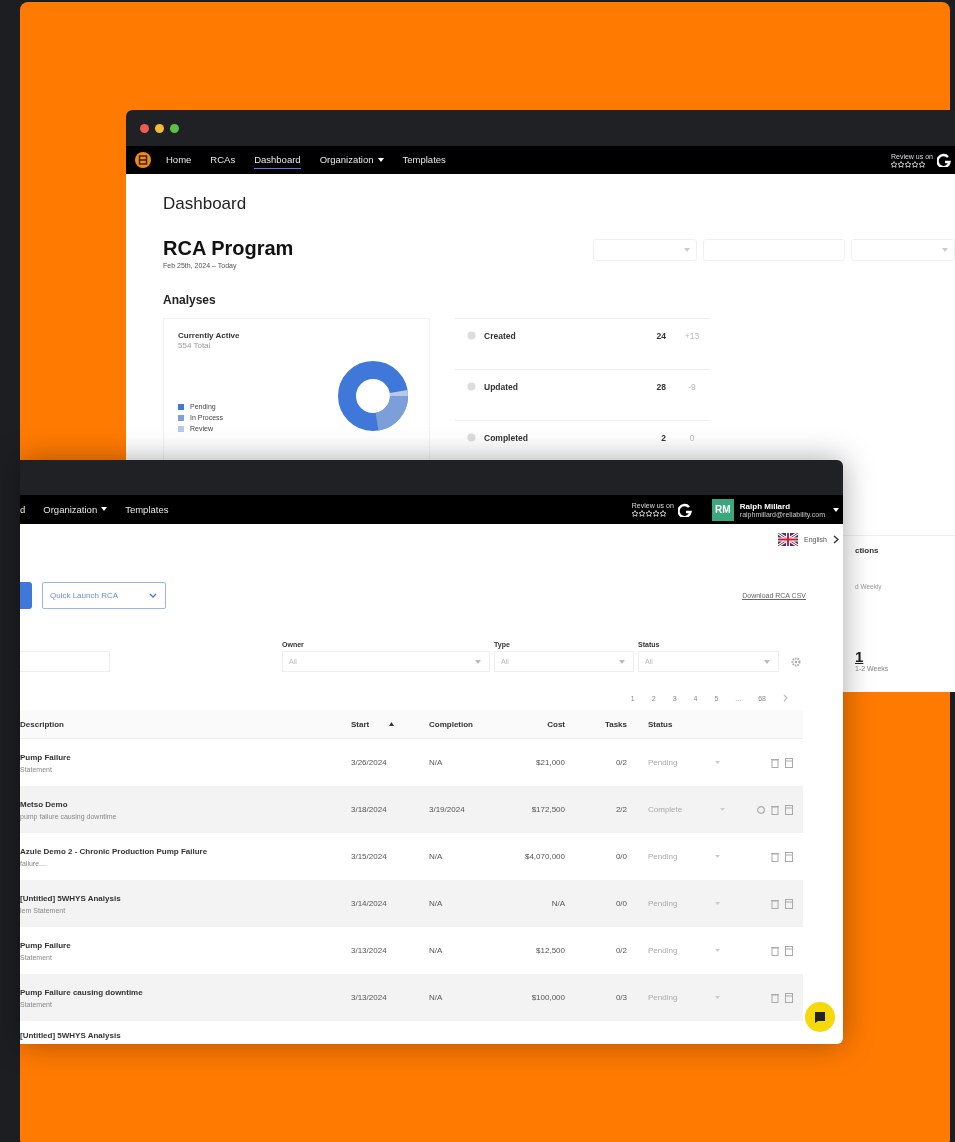 The image size is (955, 1142). Describe the element at coordinates (369, 903) in the screenshot. I see `table-cell-text: 3/14/2024` at that location.